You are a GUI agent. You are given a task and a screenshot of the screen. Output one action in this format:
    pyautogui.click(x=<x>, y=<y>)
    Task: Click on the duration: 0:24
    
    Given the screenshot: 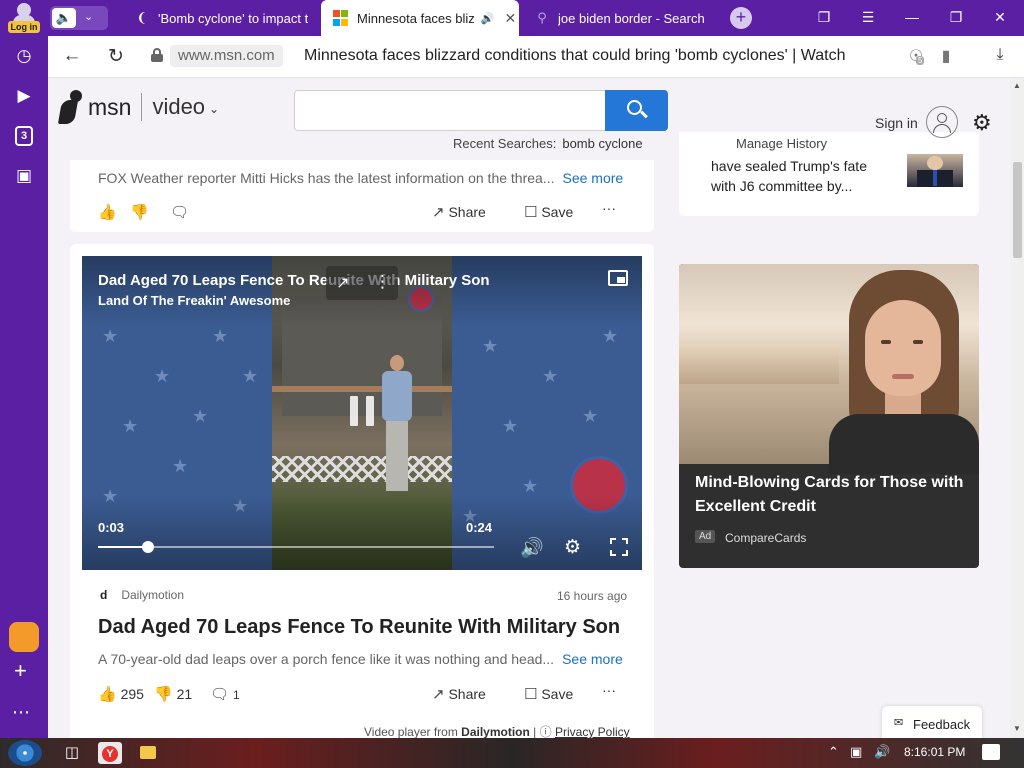 What is the action you would take?
    pyautogui.click(x=479, y=527)
    